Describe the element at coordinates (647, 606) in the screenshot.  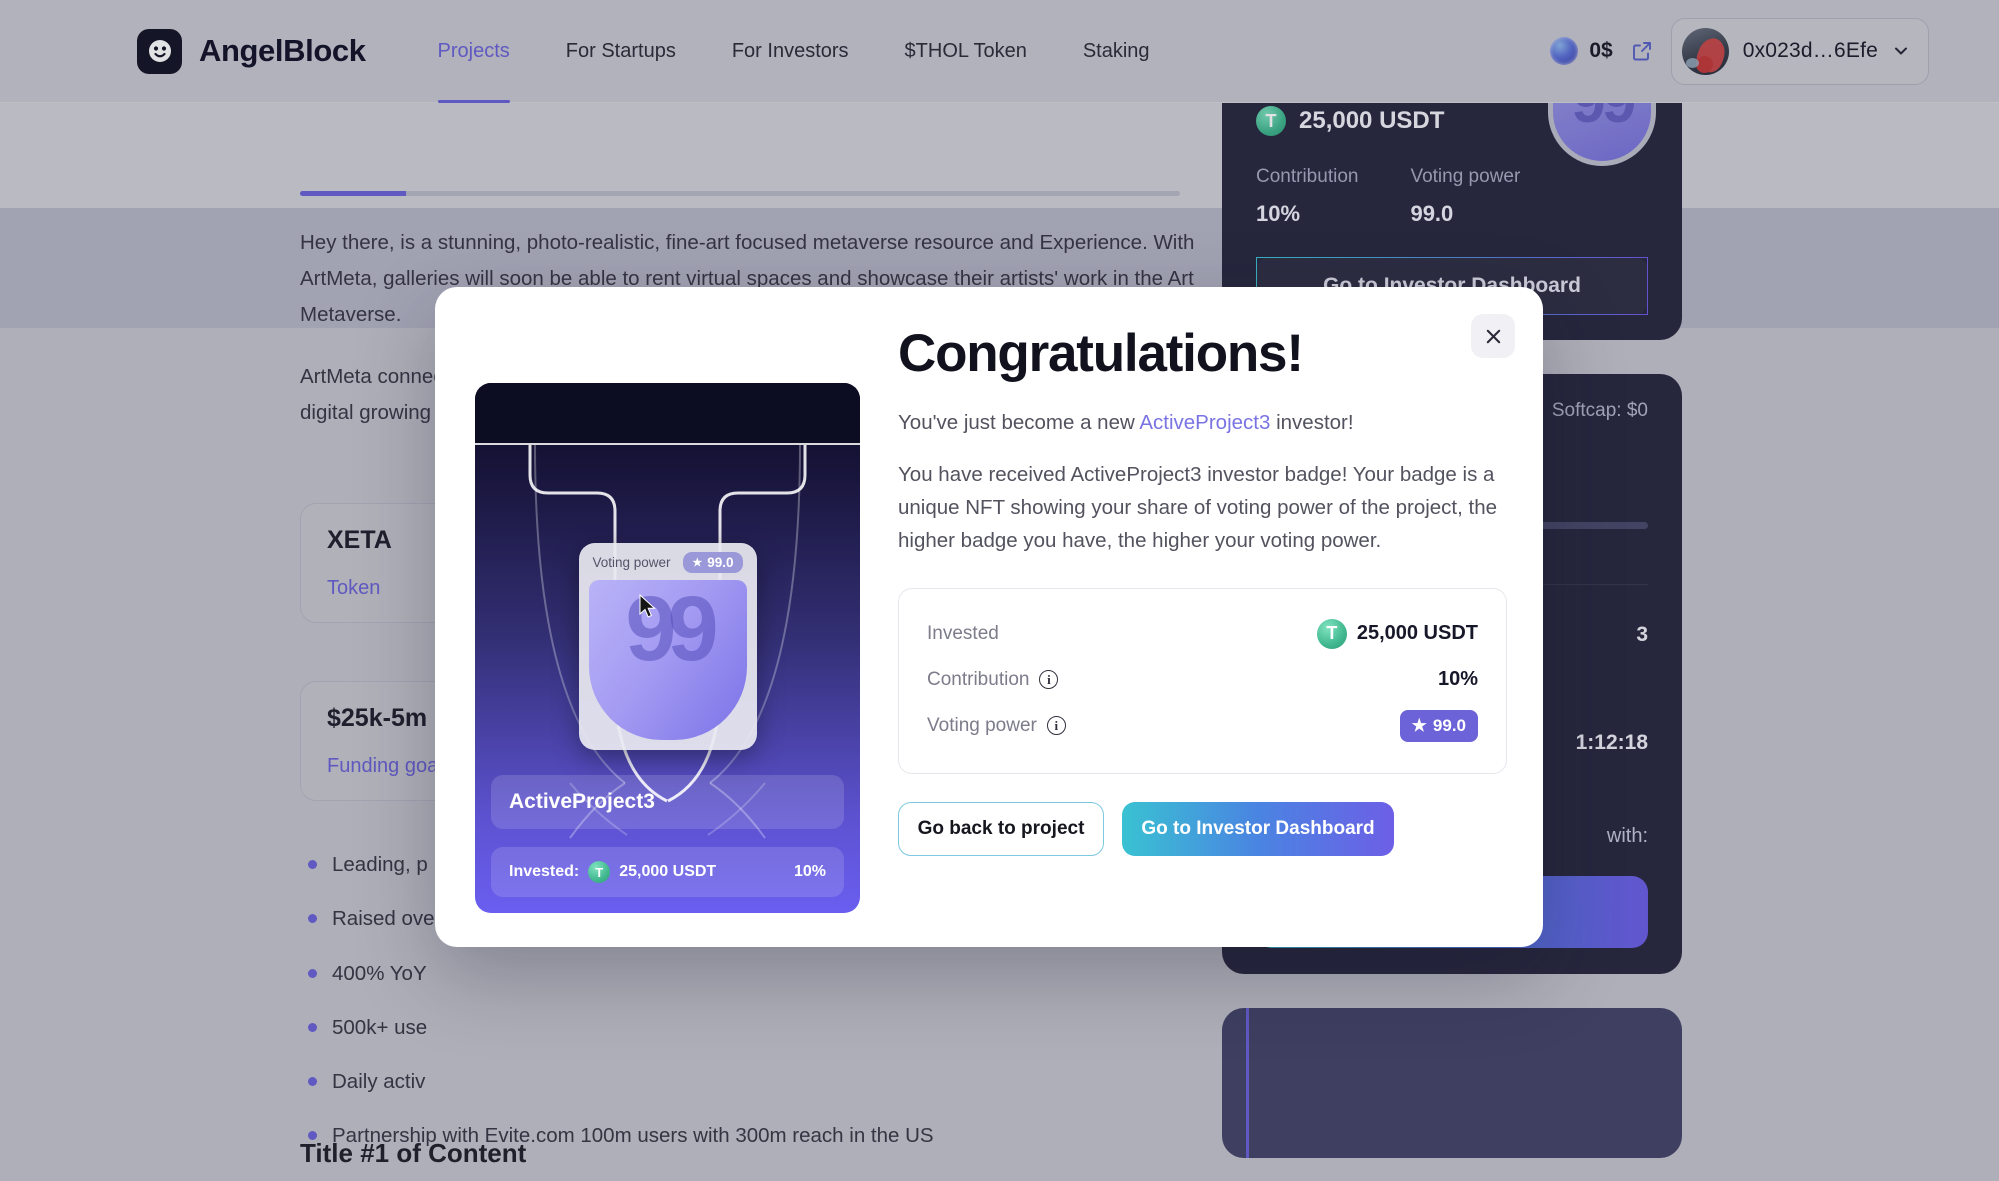
I see `mouse-cursor-icon` at that location.